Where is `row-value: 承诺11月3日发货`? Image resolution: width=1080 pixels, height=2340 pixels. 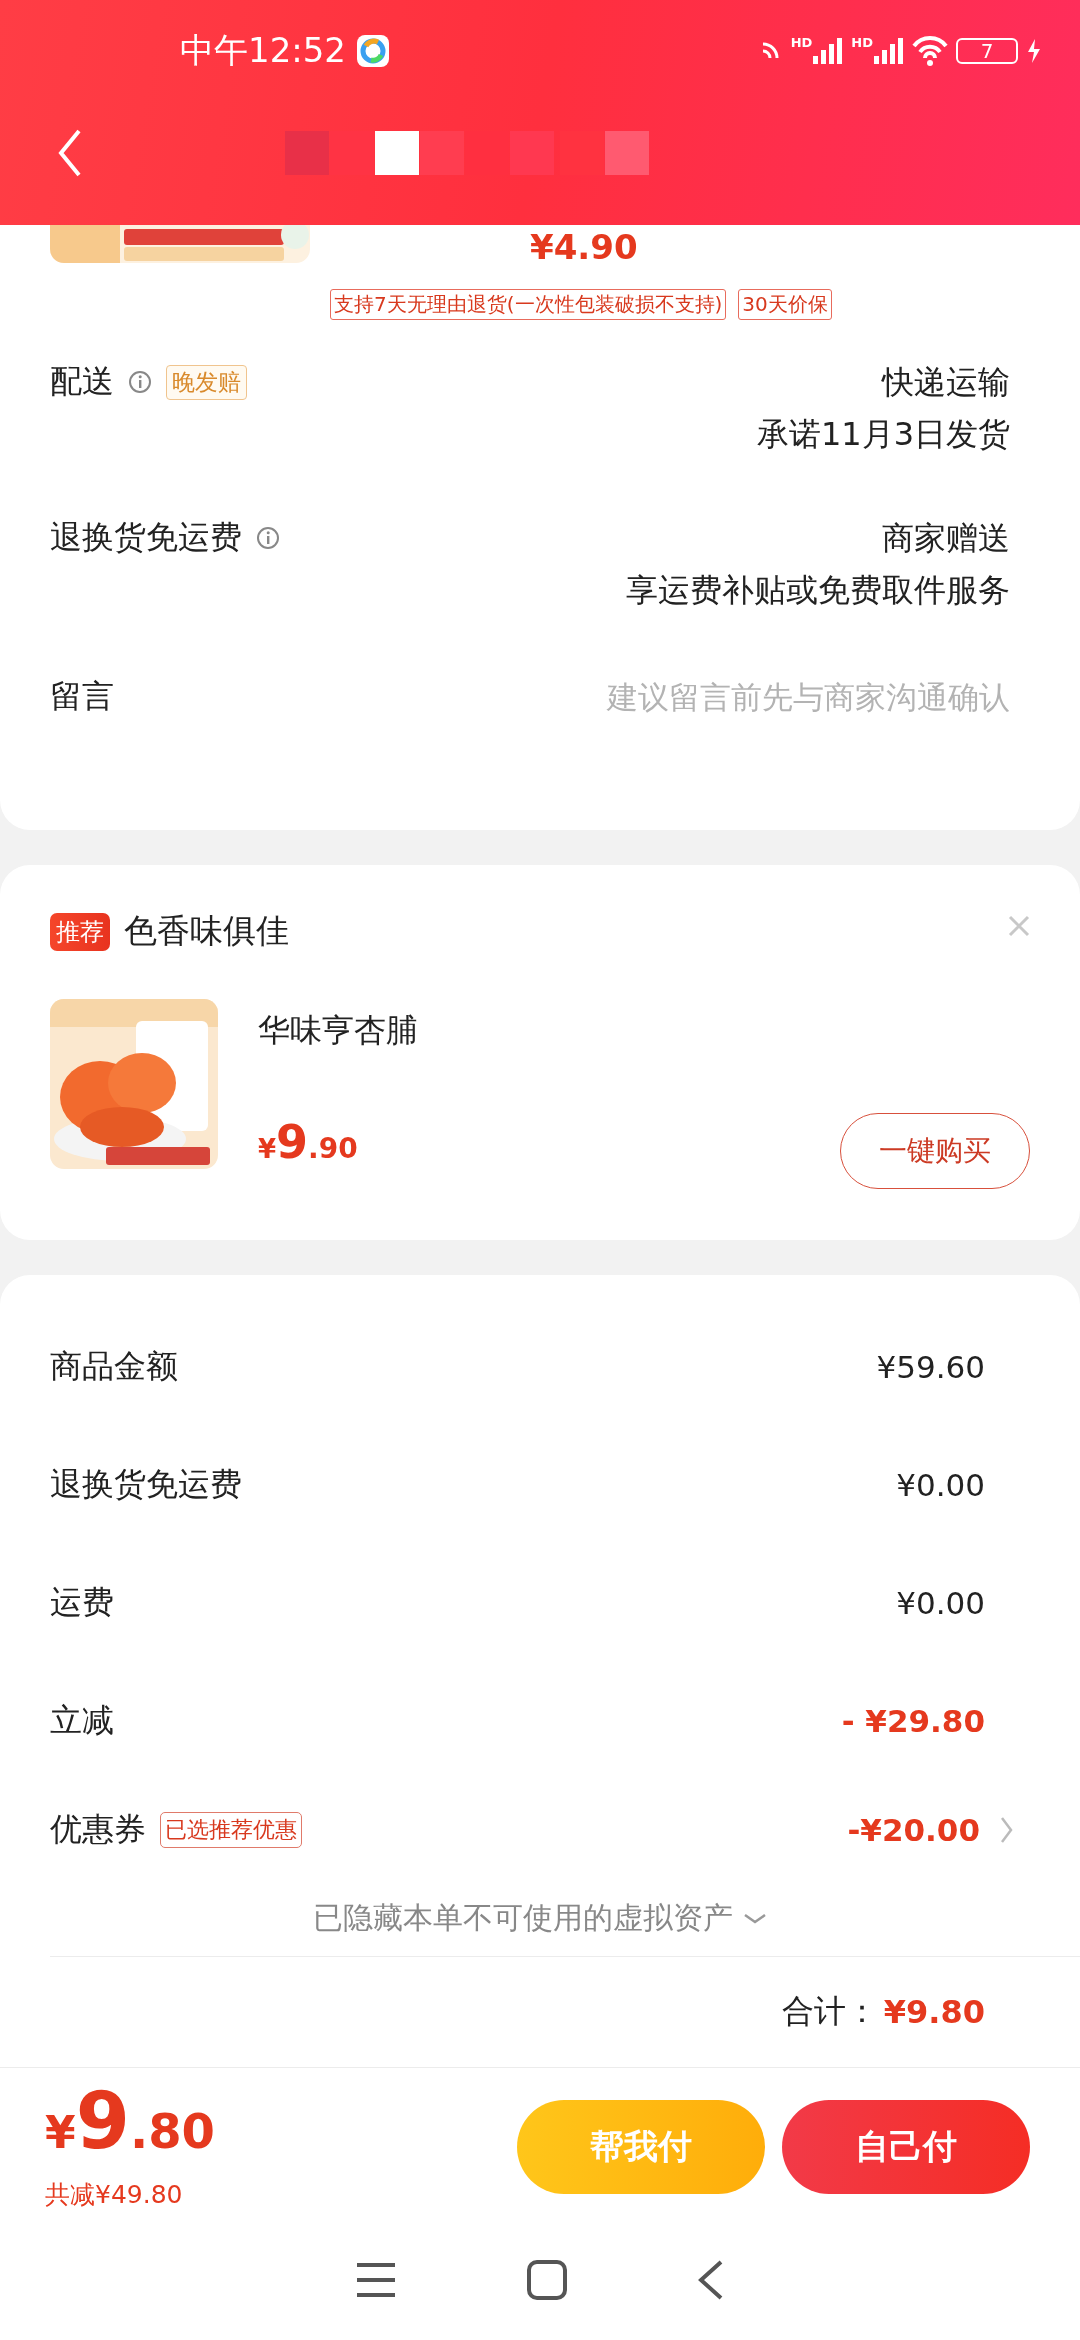
row-value: 承诺11月3日发货 is located at coordinates (883, 434).